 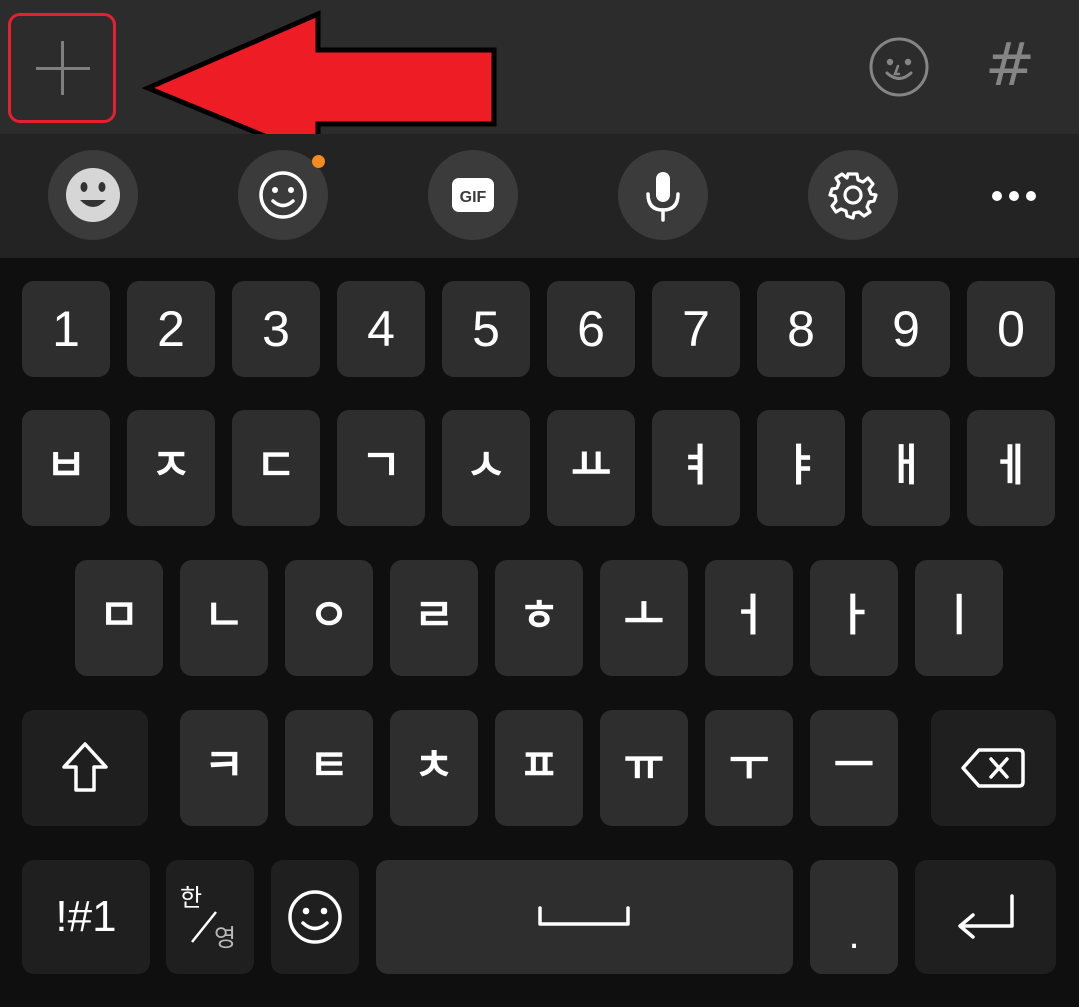 I want to click on shift-arrow-icon, so click(x=85, y=767).